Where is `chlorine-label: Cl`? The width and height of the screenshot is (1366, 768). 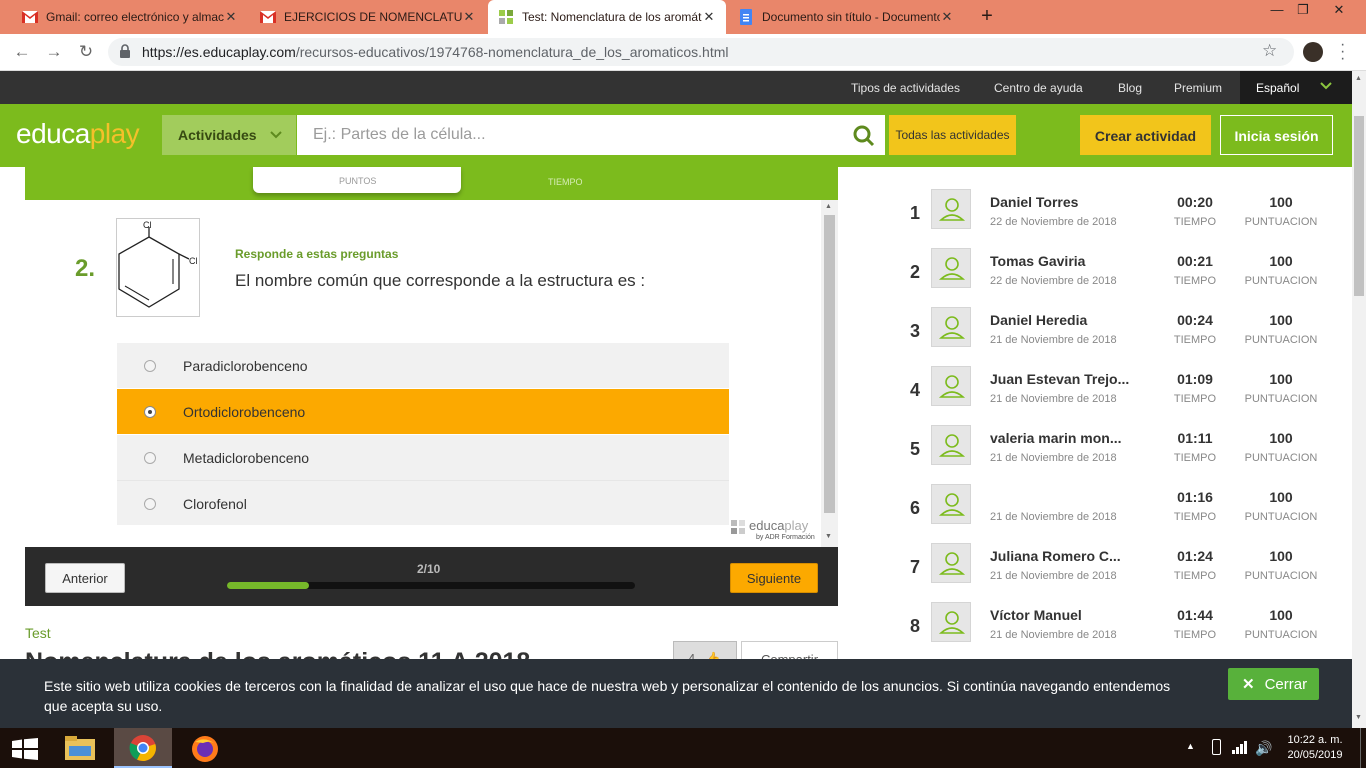 chlorine-label: Cl is located at coordinates (147, 225).